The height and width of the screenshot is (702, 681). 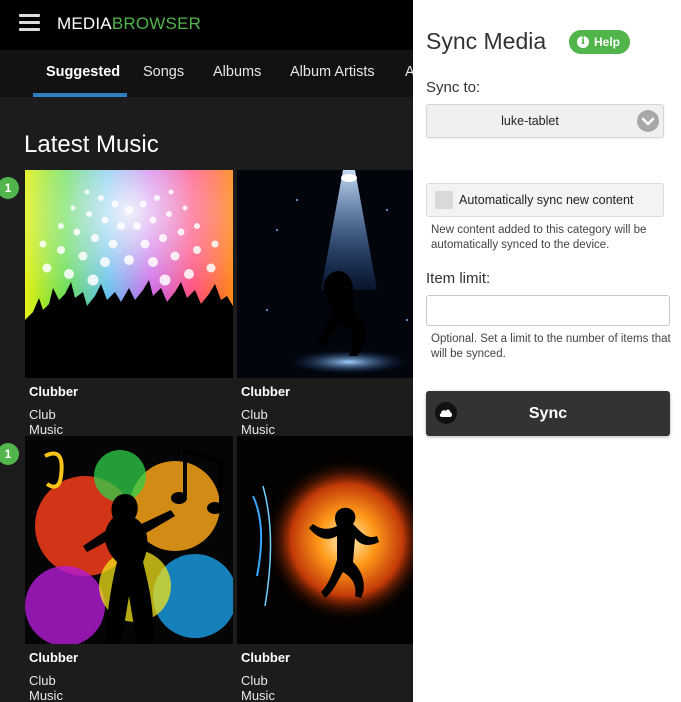 What do you see at coordinates (206, 25) in the screenshot?
I see `top-bar: MEDIABROWSER` at bounding box center [206, 25].